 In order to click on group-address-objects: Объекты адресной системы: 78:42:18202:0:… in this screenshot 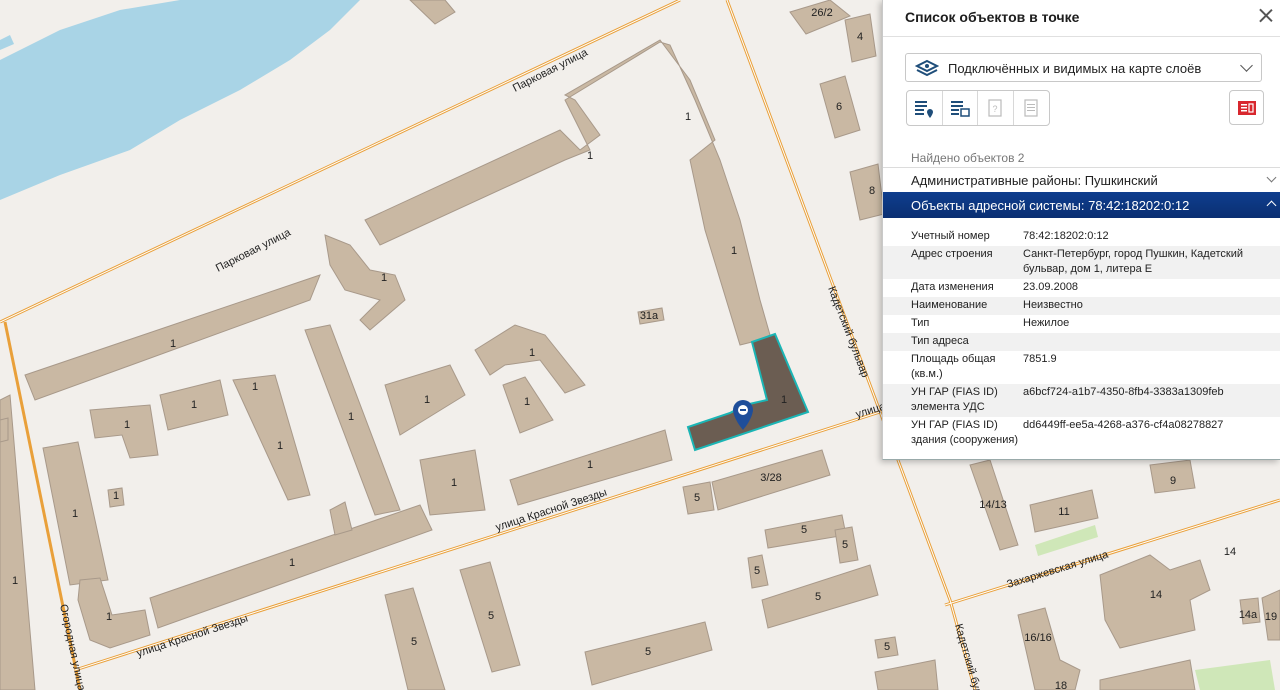, I will do `click(1081, 205)`.